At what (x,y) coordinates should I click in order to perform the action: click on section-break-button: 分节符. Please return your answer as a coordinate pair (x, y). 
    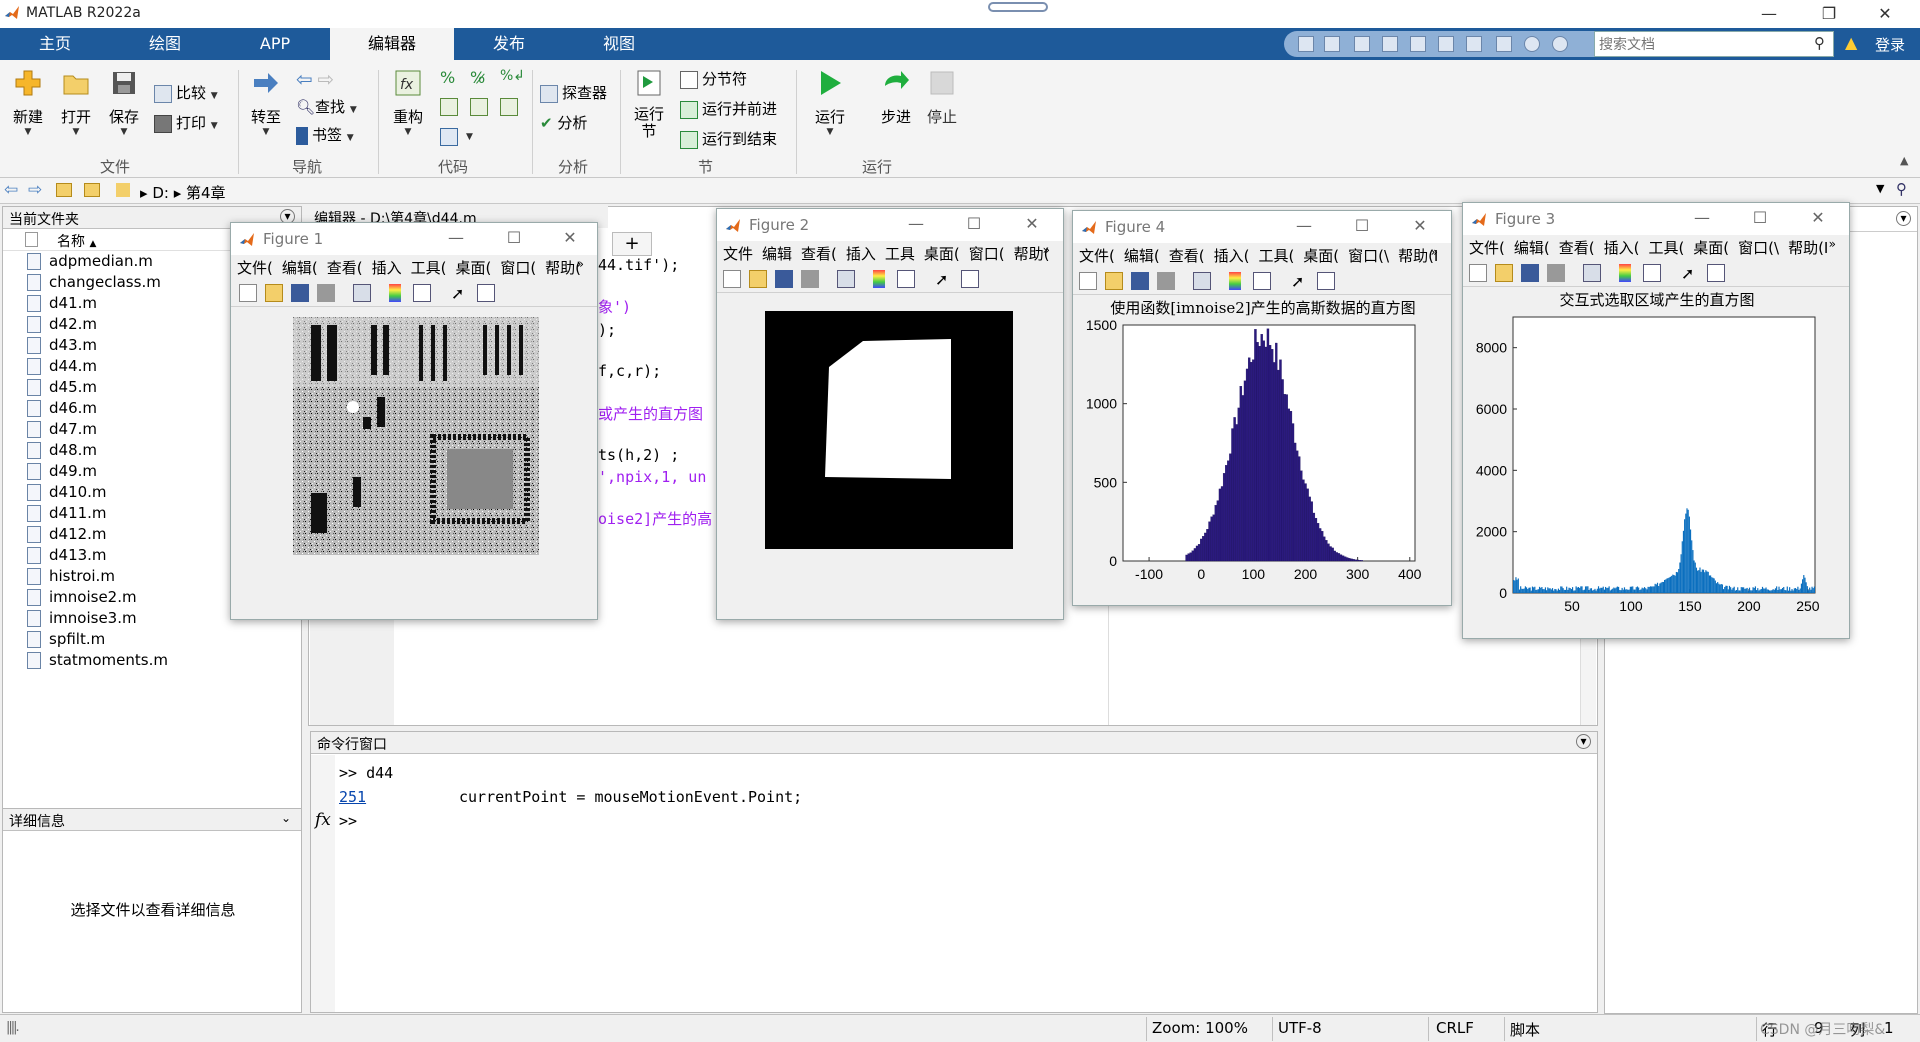
    Looking at the image, I should click on (713, 79).